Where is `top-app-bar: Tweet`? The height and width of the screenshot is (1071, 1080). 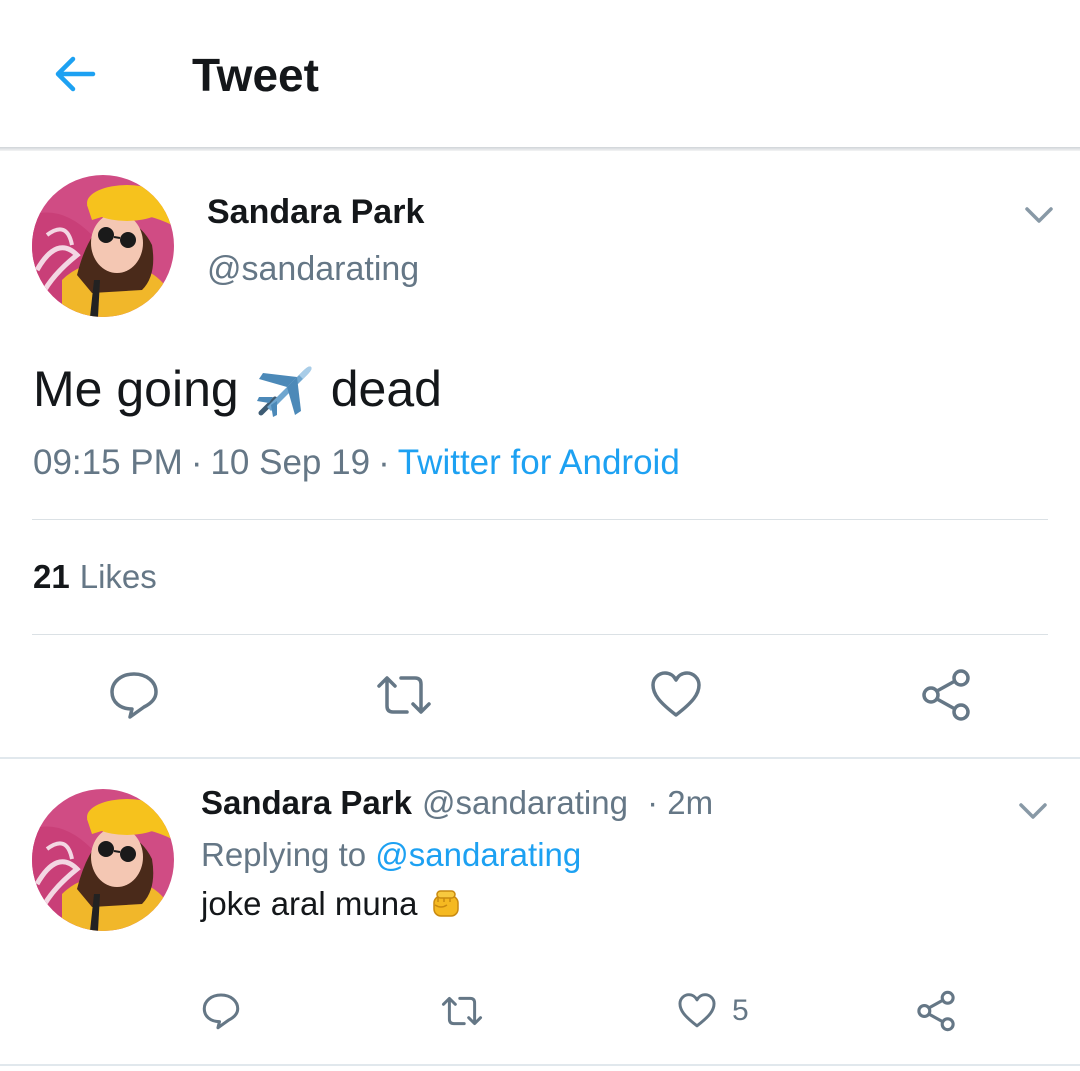 top-app-bar: Tweet is located at coordinates (540, 74).